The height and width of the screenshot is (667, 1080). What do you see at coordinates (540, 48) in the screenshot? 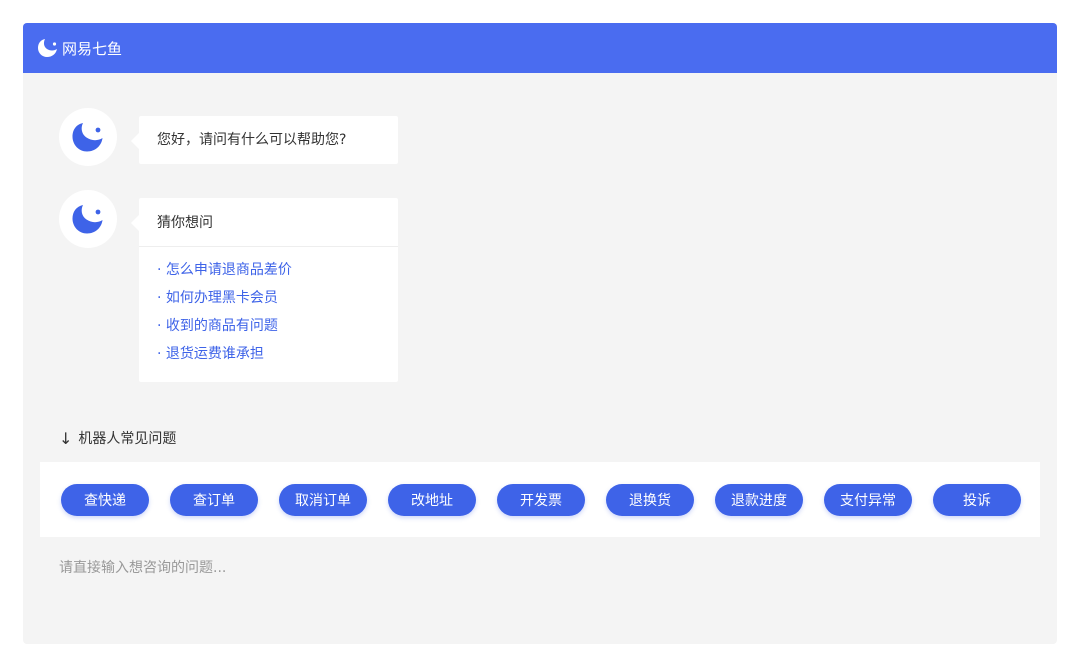
I see `header-bar: 网易七鱼` at bounding box center [540, 48].